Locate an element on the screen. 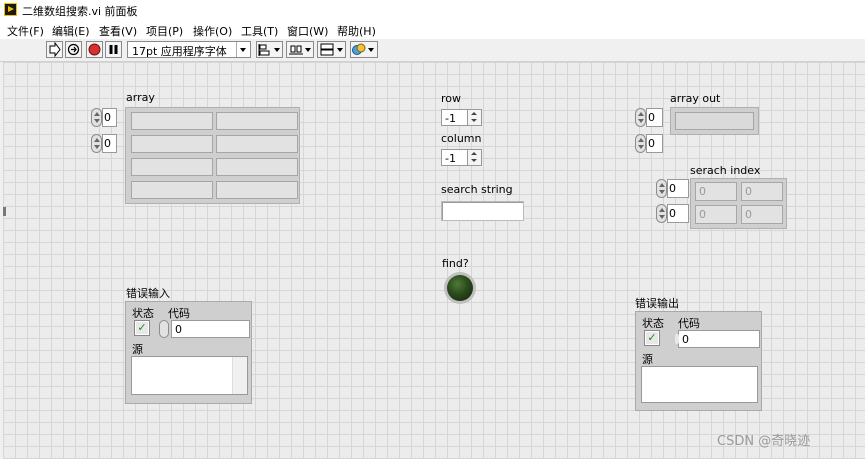  code-spinner-icon is located at coordinates (164, 329).